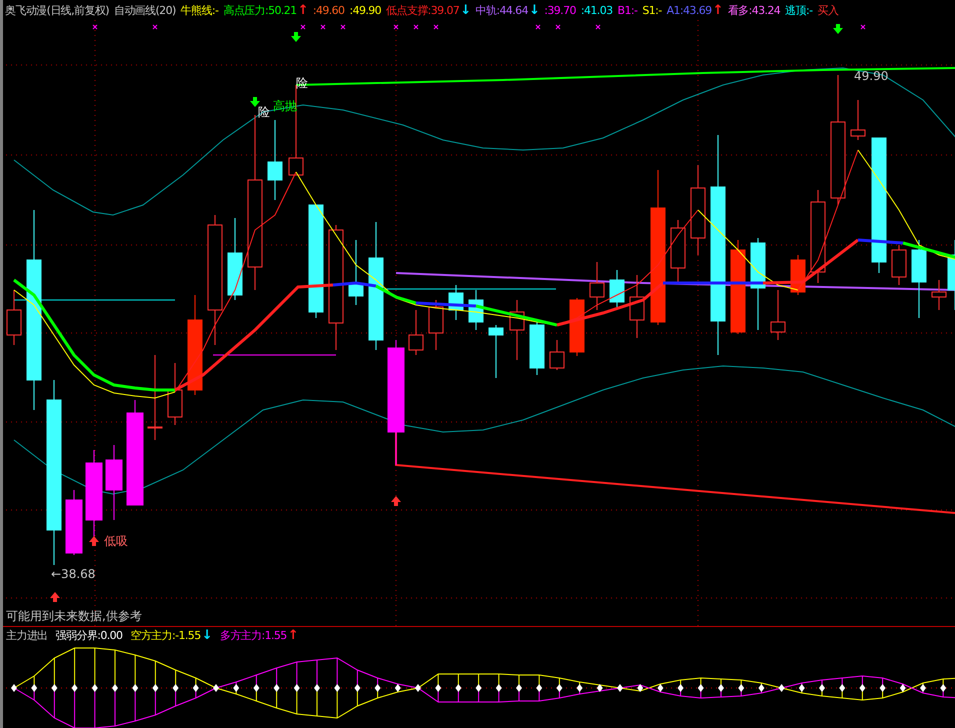 The image size is (955, 728). What do you see at coordinates (502, 10) in the screenshot?
I see `legend-value: 中轨:44.64` at bounding box center [502, 10].